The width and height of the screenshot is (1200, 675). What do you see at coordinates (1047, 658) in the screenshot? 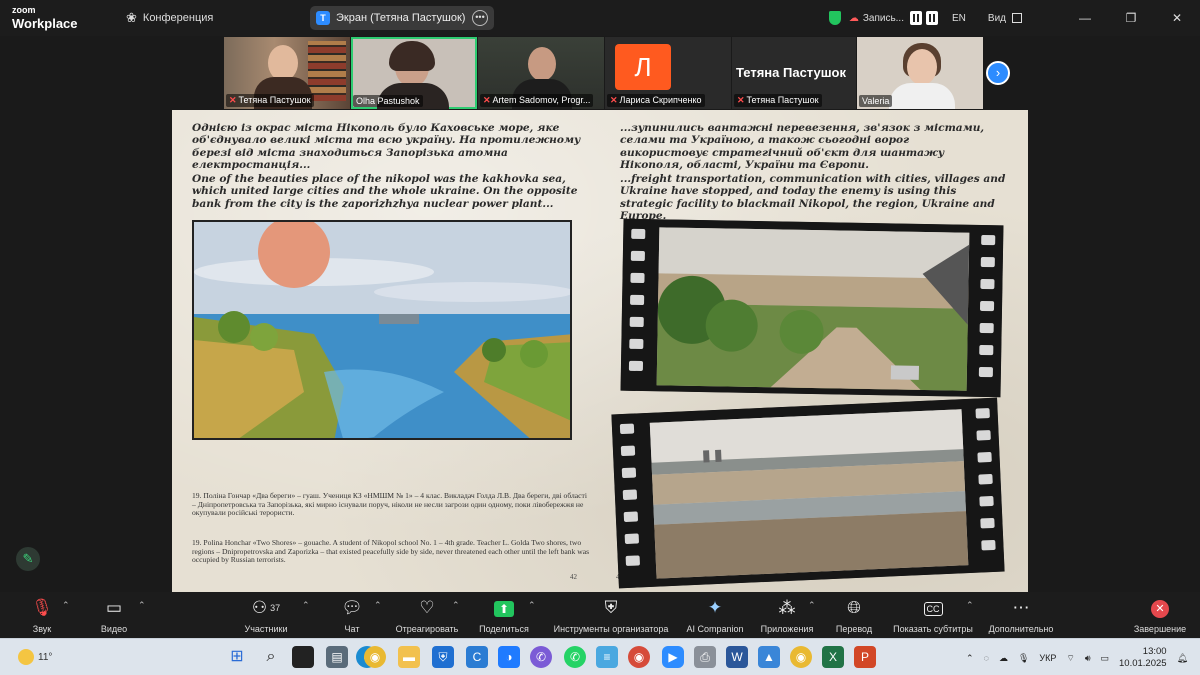
I see `keyboard-language: УКР` at bounding box center [1047, 658].